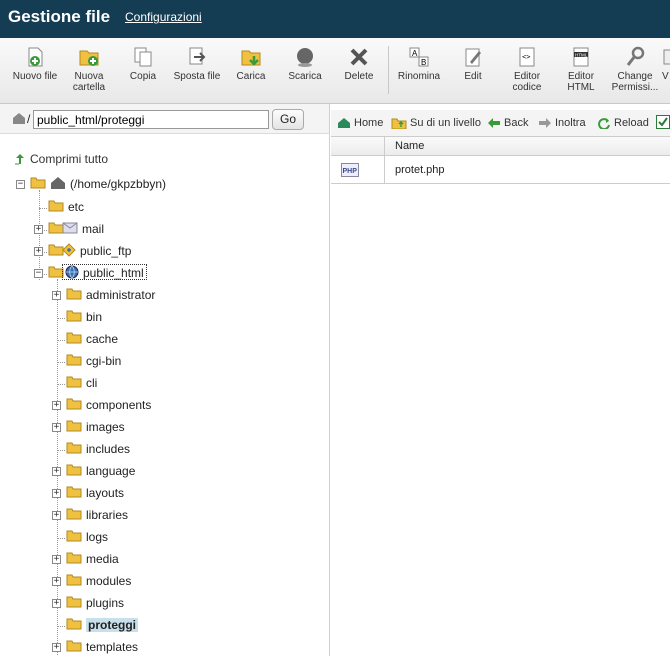  I want to click on ftp-icon, so click(69, 250).